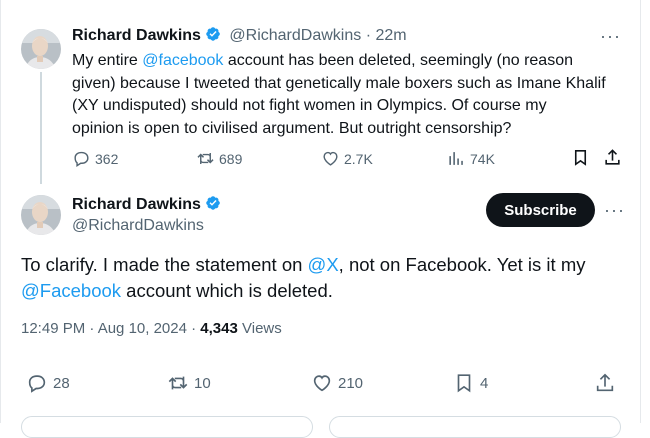 This screenshot has width=650, height=438. I want to click on tweet2-meta: 12:49 PM · Aug 10, 2024 · 4,343 Views, so click(151, 328).